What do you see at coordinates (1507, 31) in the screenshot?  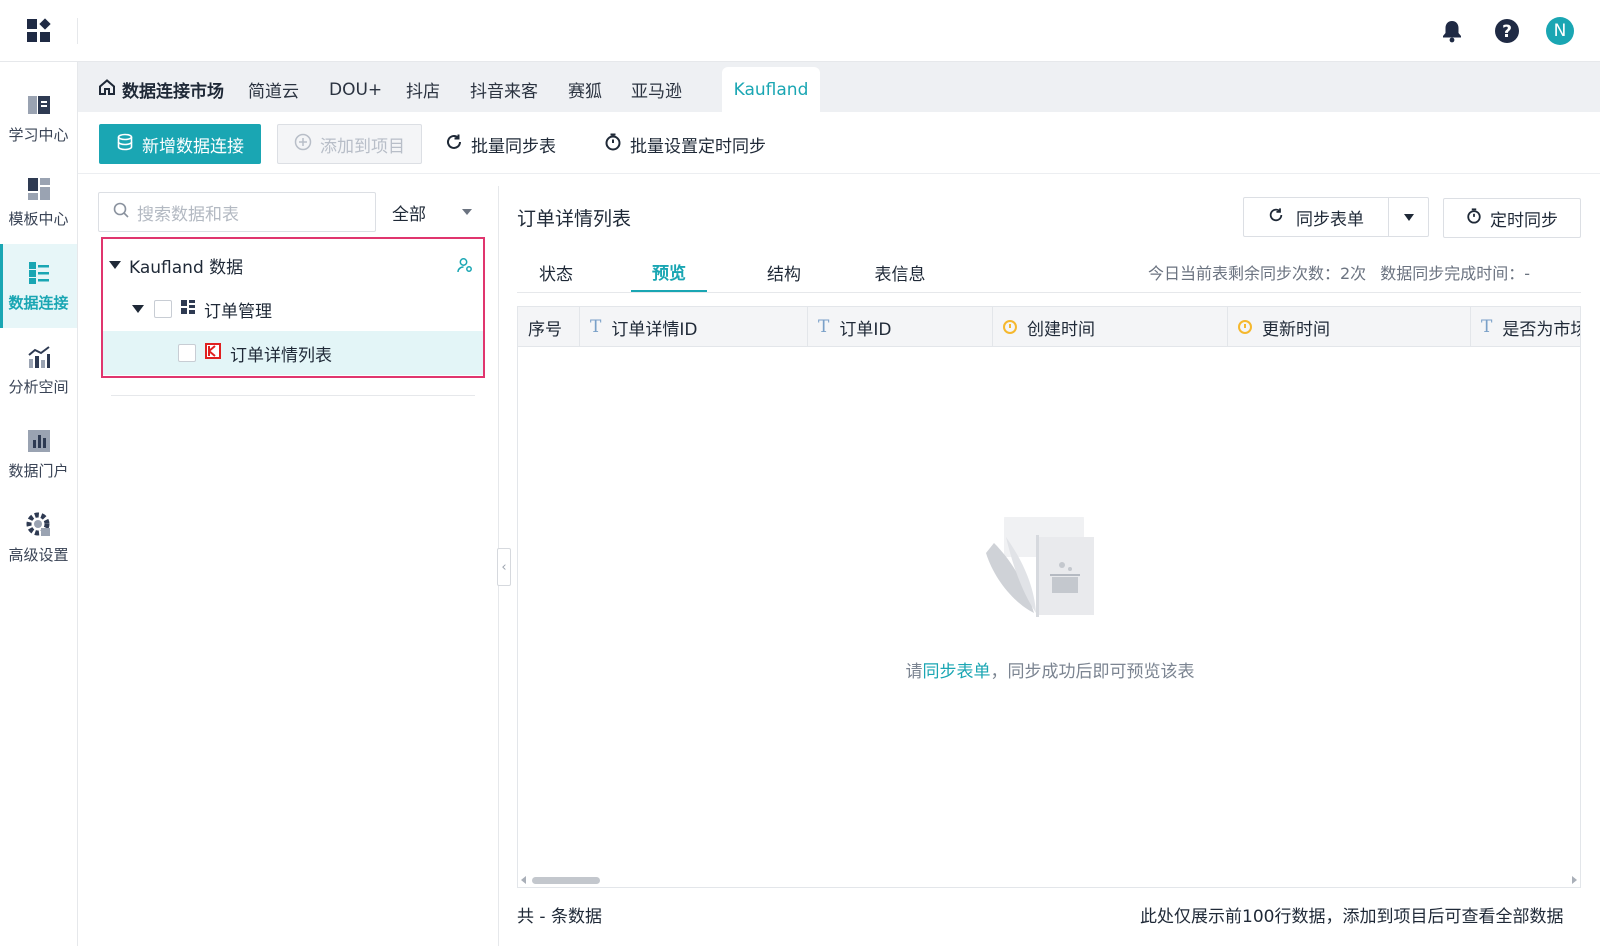 I see `help-icon: ?` at bounding box center [1507, 31].